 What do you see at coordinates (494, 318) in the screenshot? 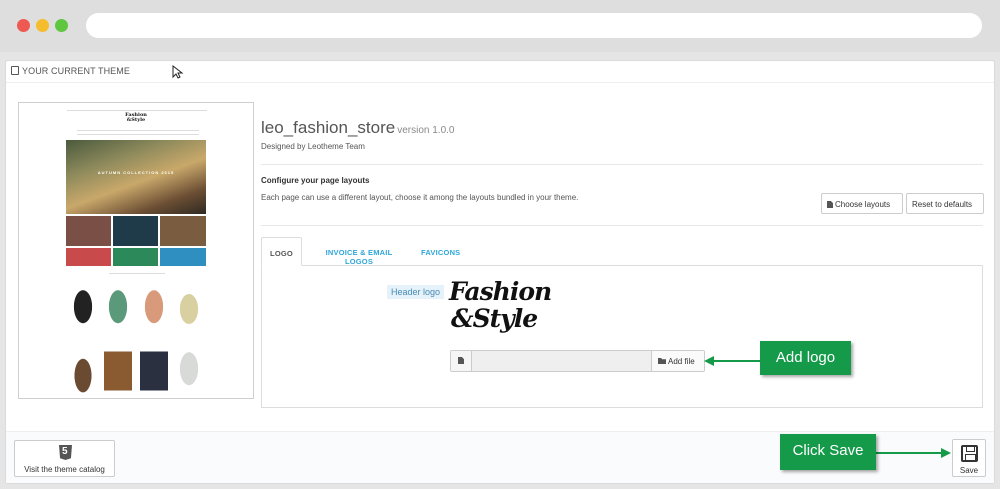
I see `logo-line2: &Style` at bounding box center [494, 318].